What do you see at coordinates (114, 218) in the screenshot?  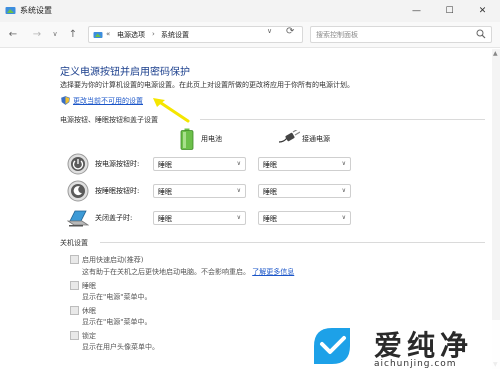 I see `close-lid-label: 关闭盖子时:` at bounding box center [114, 218].